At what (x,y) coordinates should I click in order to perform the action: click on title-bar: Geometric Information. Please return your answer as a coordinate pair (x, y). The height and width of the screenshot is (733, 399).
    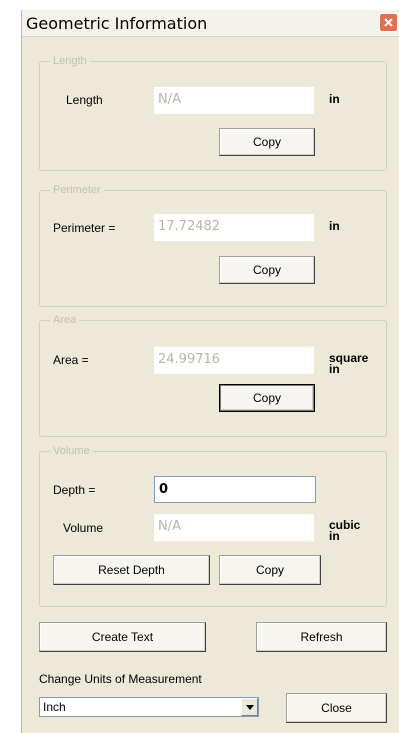
    Looking at the image, I should click on (210, 23).